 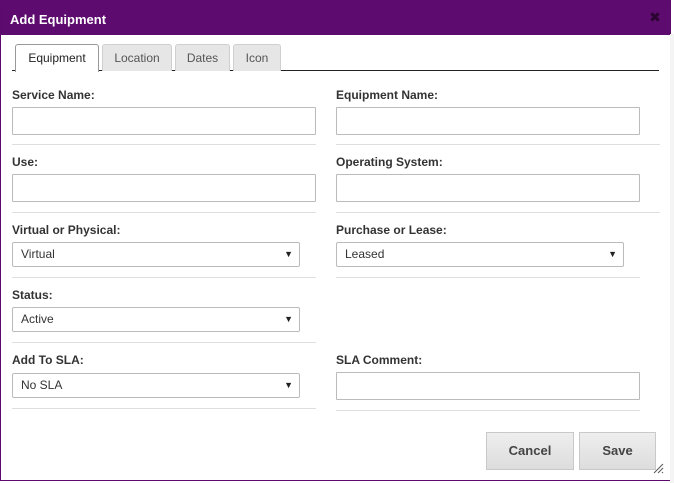 What do you see at coordinates (37, 319) in the screenshot?
I see `status-value: Active` at bounding box center [37, 319].